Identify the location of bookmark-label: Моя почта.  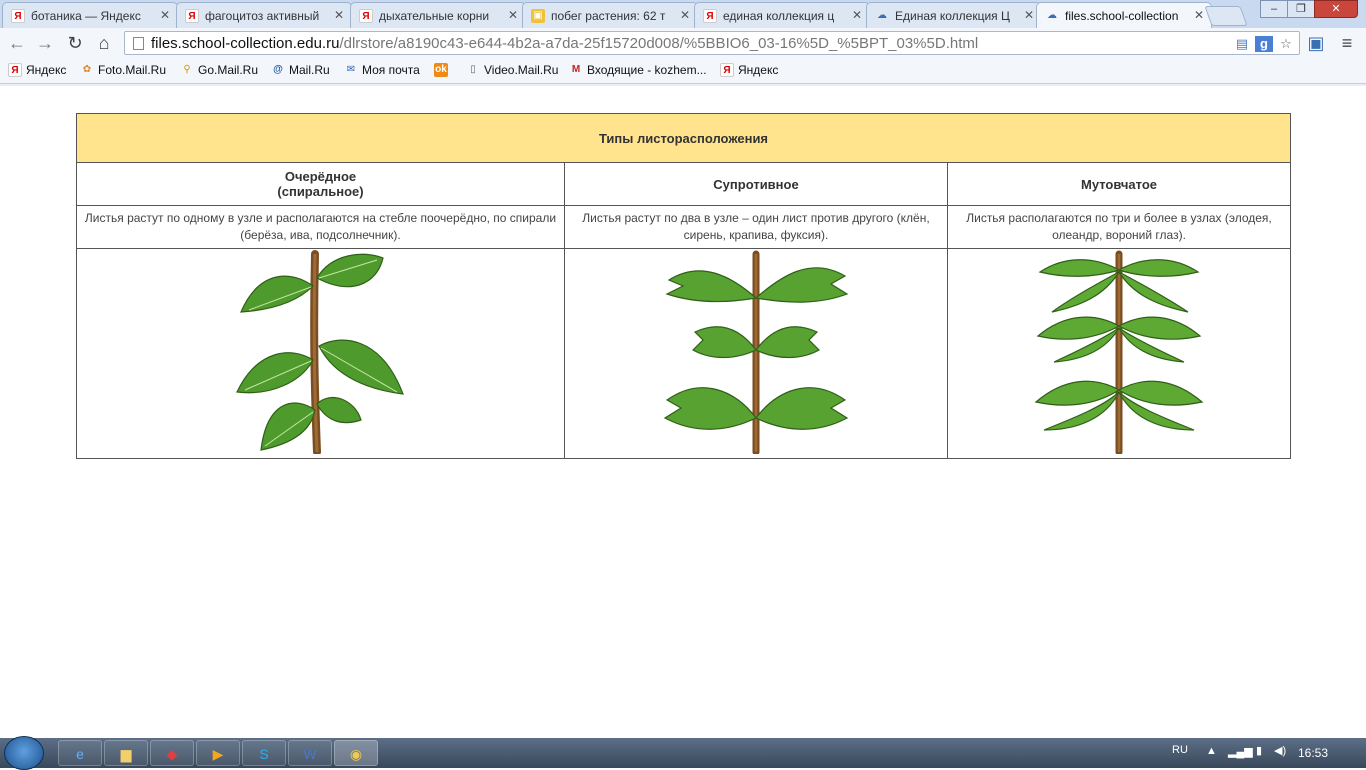
(391, 70).